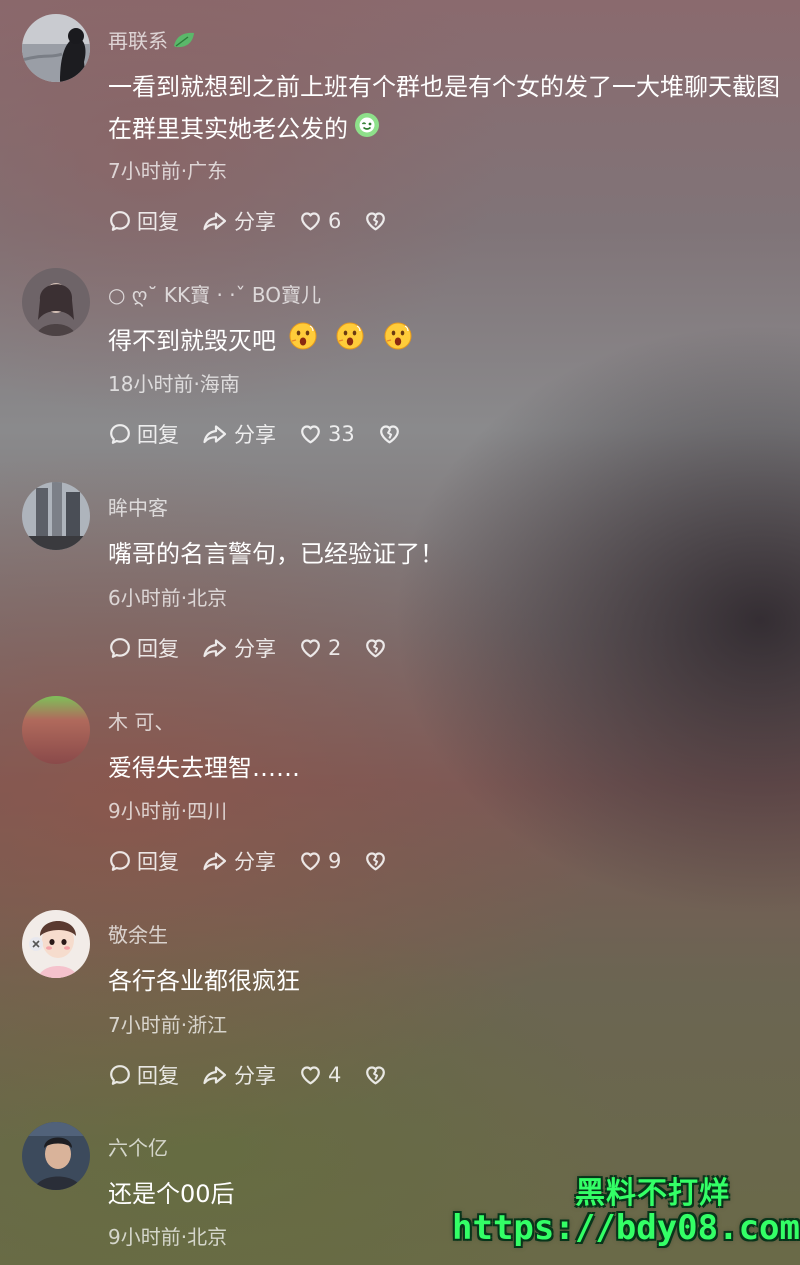 The width and height of the screenshot is (800, 1265). I want to click on comment-meta: 9小时前·北京, so click(168, 1237).